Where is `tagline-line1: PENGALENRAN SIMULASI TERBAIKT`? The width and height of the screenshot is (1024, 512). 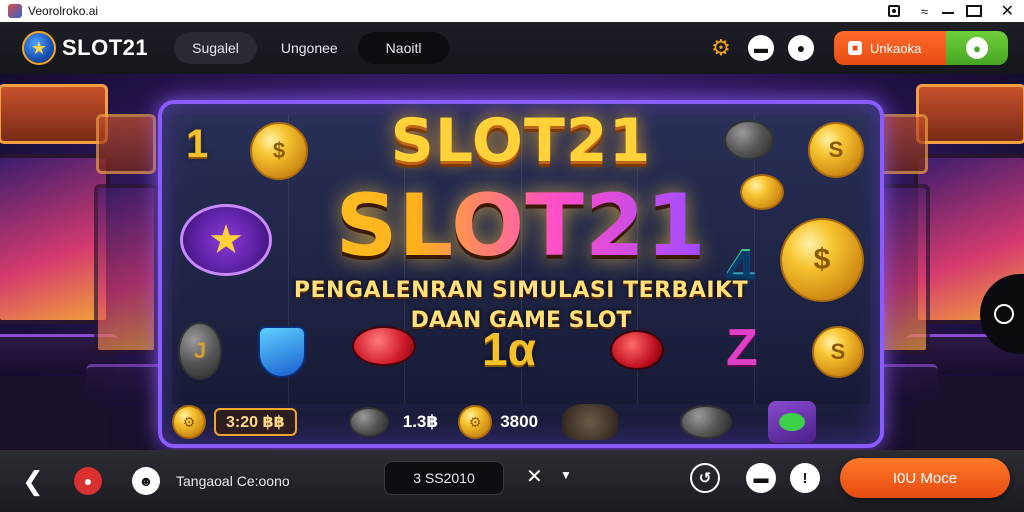 tagline-line1: PENGALENRAN SIMULASI TERBAIKT is located at coordinates (521, 290).